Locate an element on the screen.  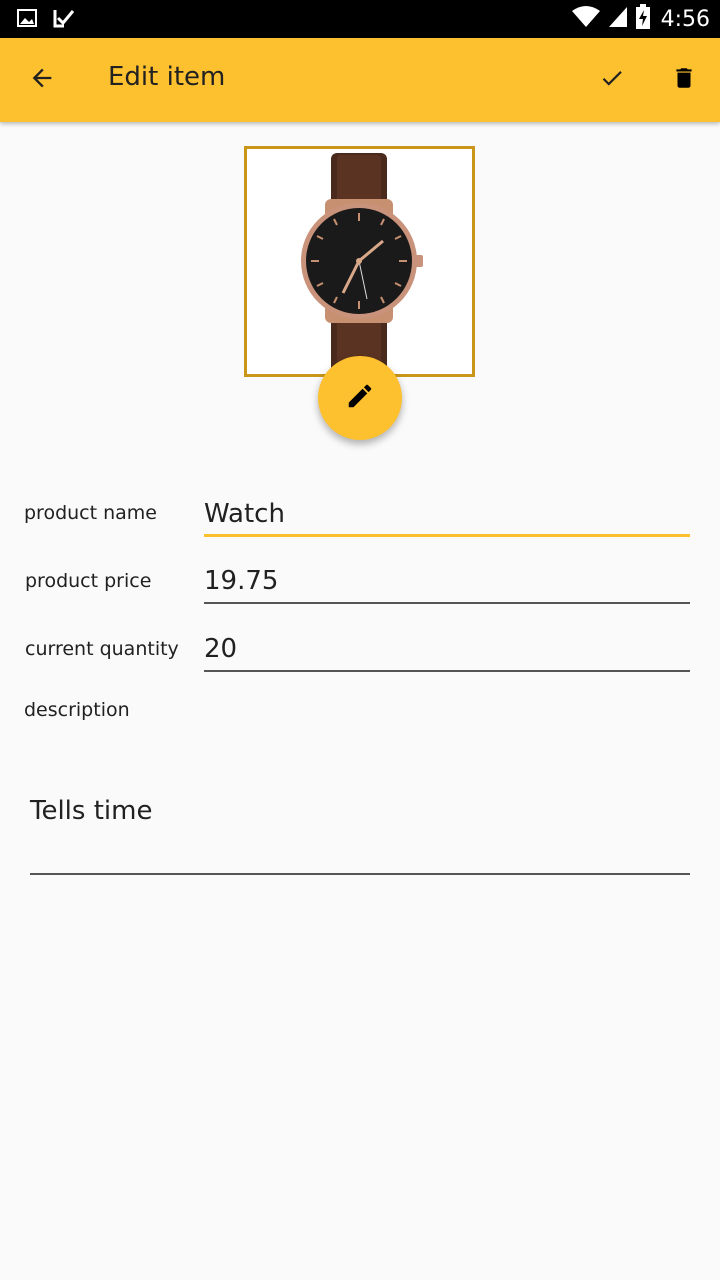
edit-image-button is located at coordinates (360, 398).